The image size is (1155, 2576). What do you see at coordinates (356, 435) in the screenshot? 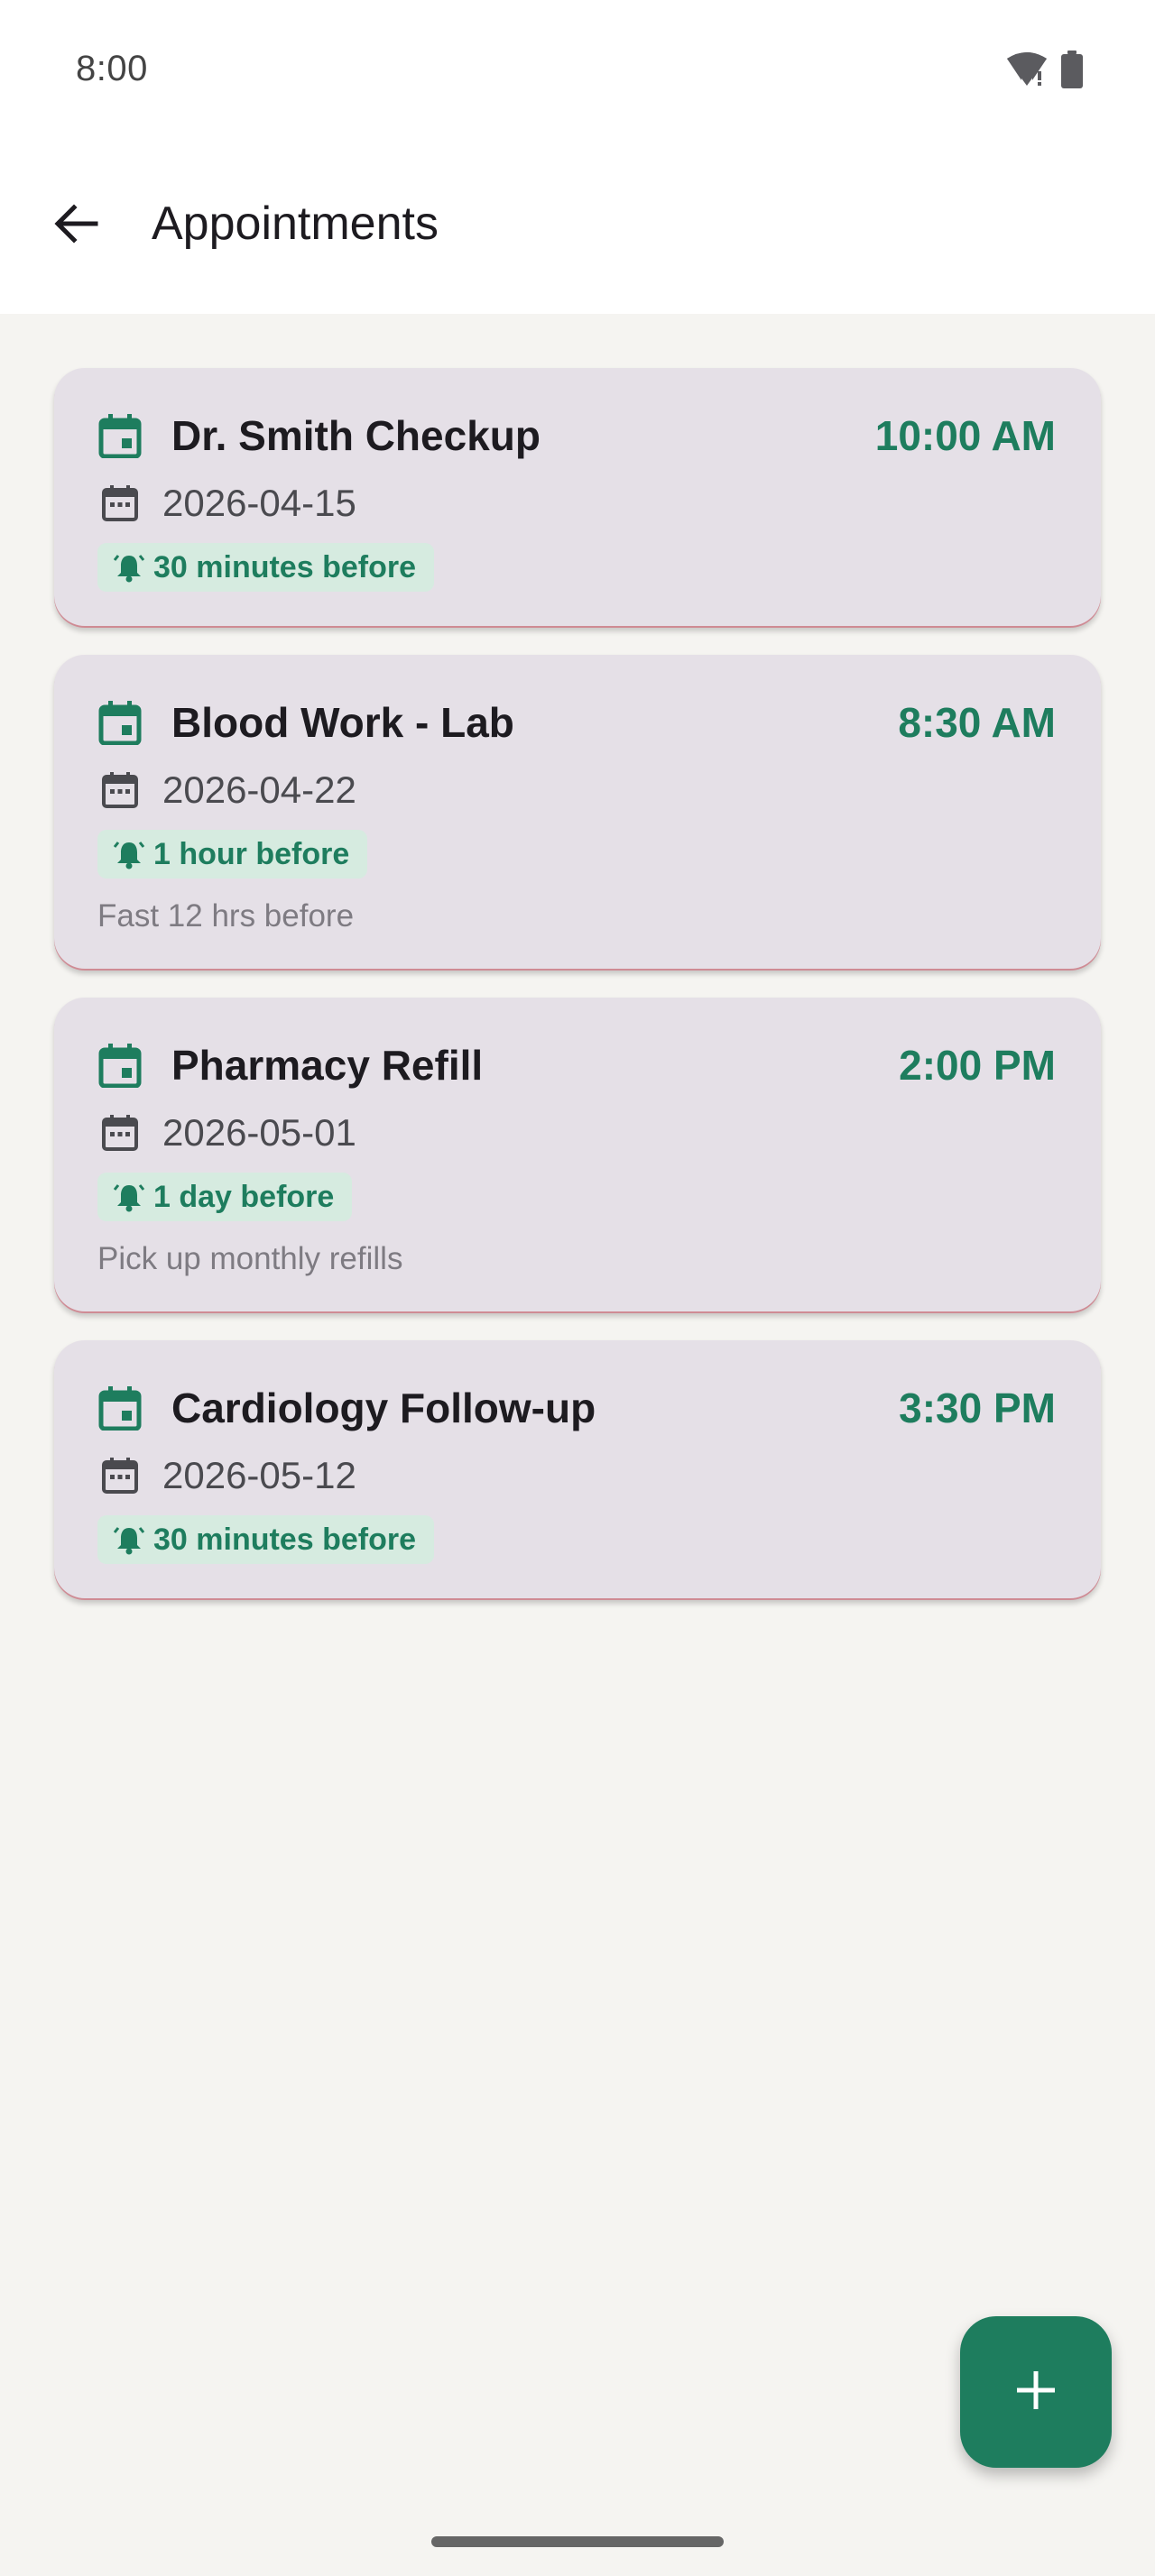
I see `appointment-title: Dr. Smith Checkup` at bounding box center [356, 435].